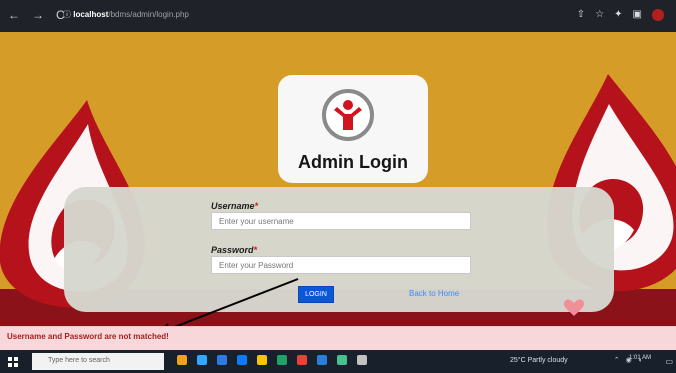  What do you see at coordinates (13, 362) in the screenshot?
I see `windows-start-icon` at bounding box center [13, 362].